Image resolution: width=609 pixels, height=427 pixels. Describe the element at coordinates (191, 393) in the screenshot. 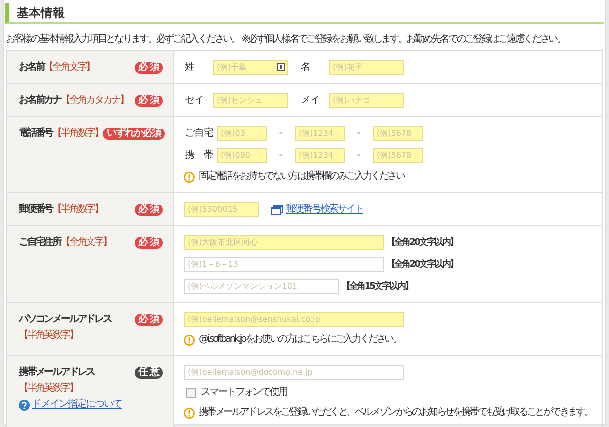

I see `checkbox` at that location.